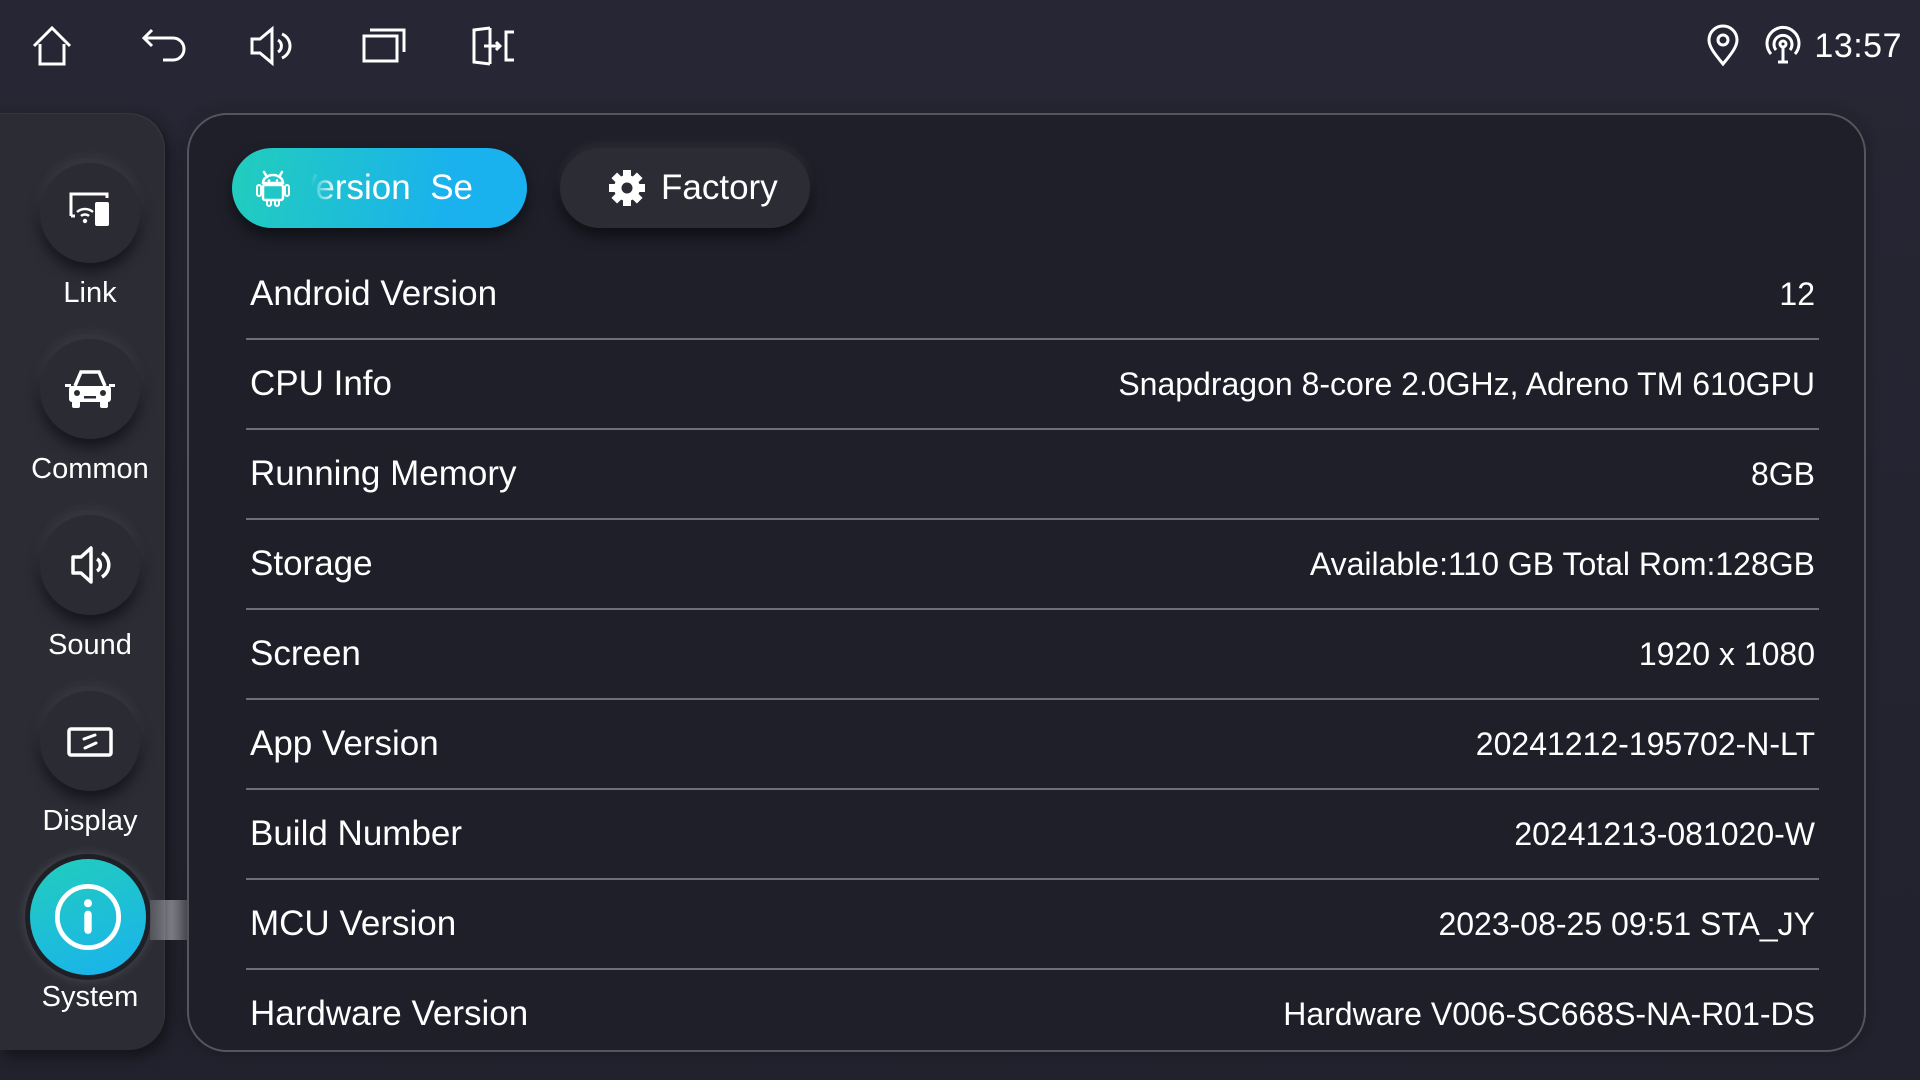 The width and height of the screenshot is (1920, 1080). I want to click on info-value: 8GB, so click(1782, 474).